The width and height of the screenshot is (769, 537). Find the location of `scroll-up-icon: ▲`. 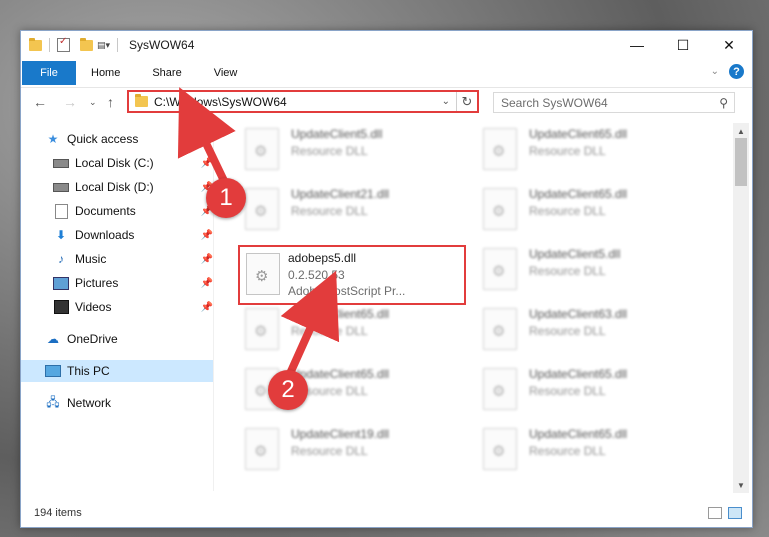

scroll-up-icon: ▲ is located at coordinates (741, 131).